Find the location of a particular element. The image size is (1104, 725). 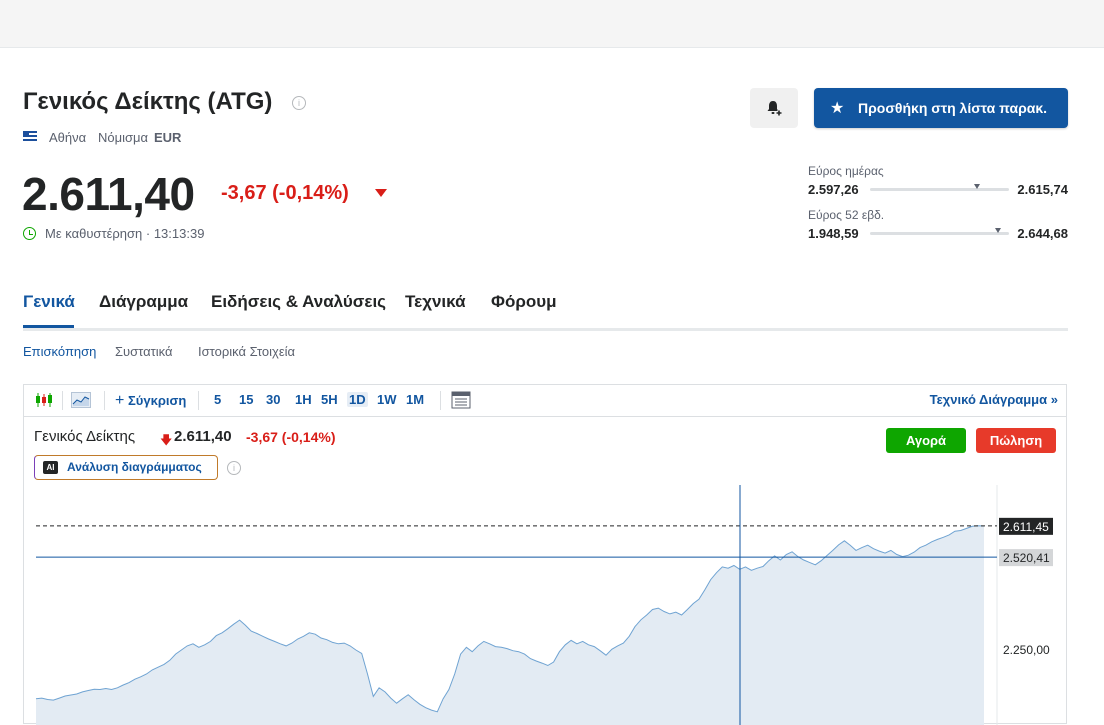

compare-label: Σύγκριση is located at coordinates (157, 400).